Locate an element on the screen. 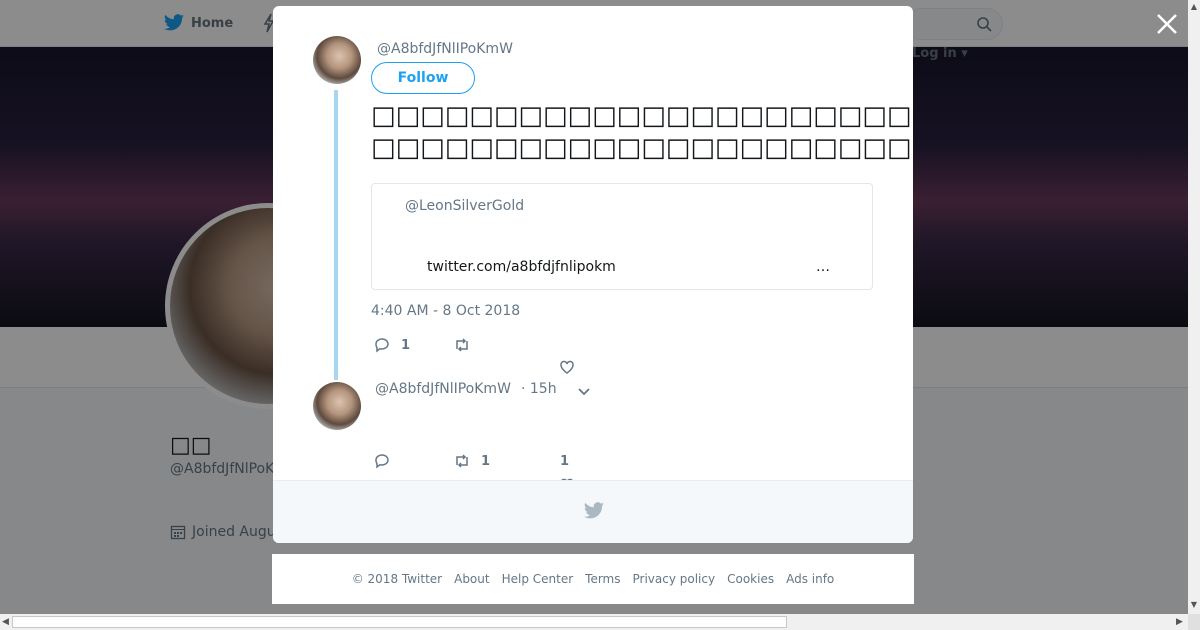  footer-link-ads-info: Ads info is located at coordinates (810, 579).